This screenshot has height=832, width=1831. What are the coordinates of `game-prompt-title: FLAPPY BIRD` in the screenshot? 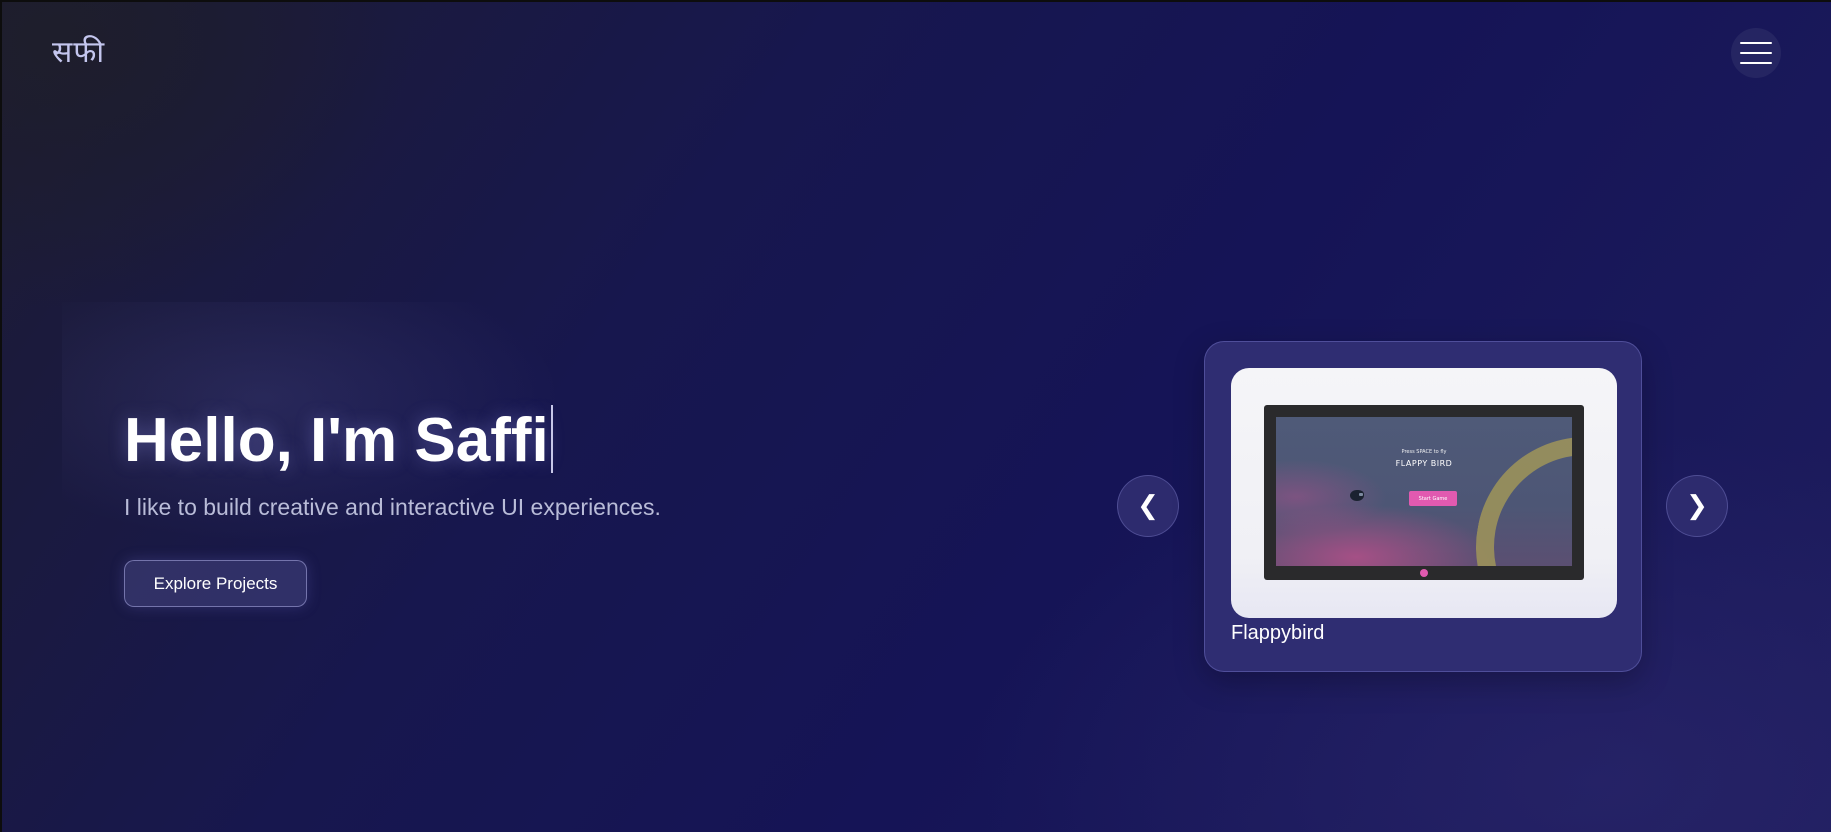 It's located at (1424, 463).